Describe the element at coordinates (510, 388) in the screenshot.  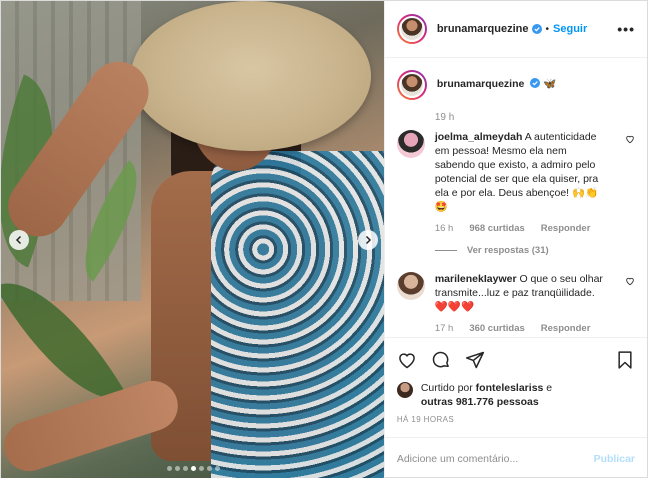
I see `liker-username: fonteleslariss` at that location.